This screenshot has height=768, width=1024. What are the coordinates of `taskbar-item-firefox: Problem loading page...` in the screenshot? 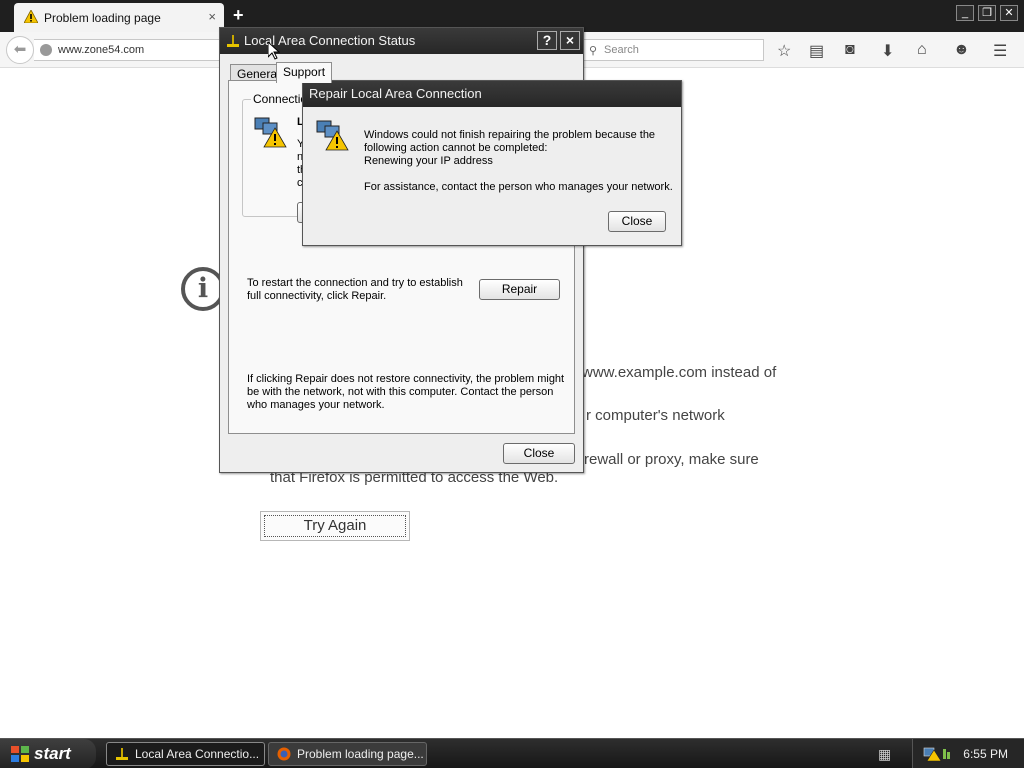 It's located at (347, 754).